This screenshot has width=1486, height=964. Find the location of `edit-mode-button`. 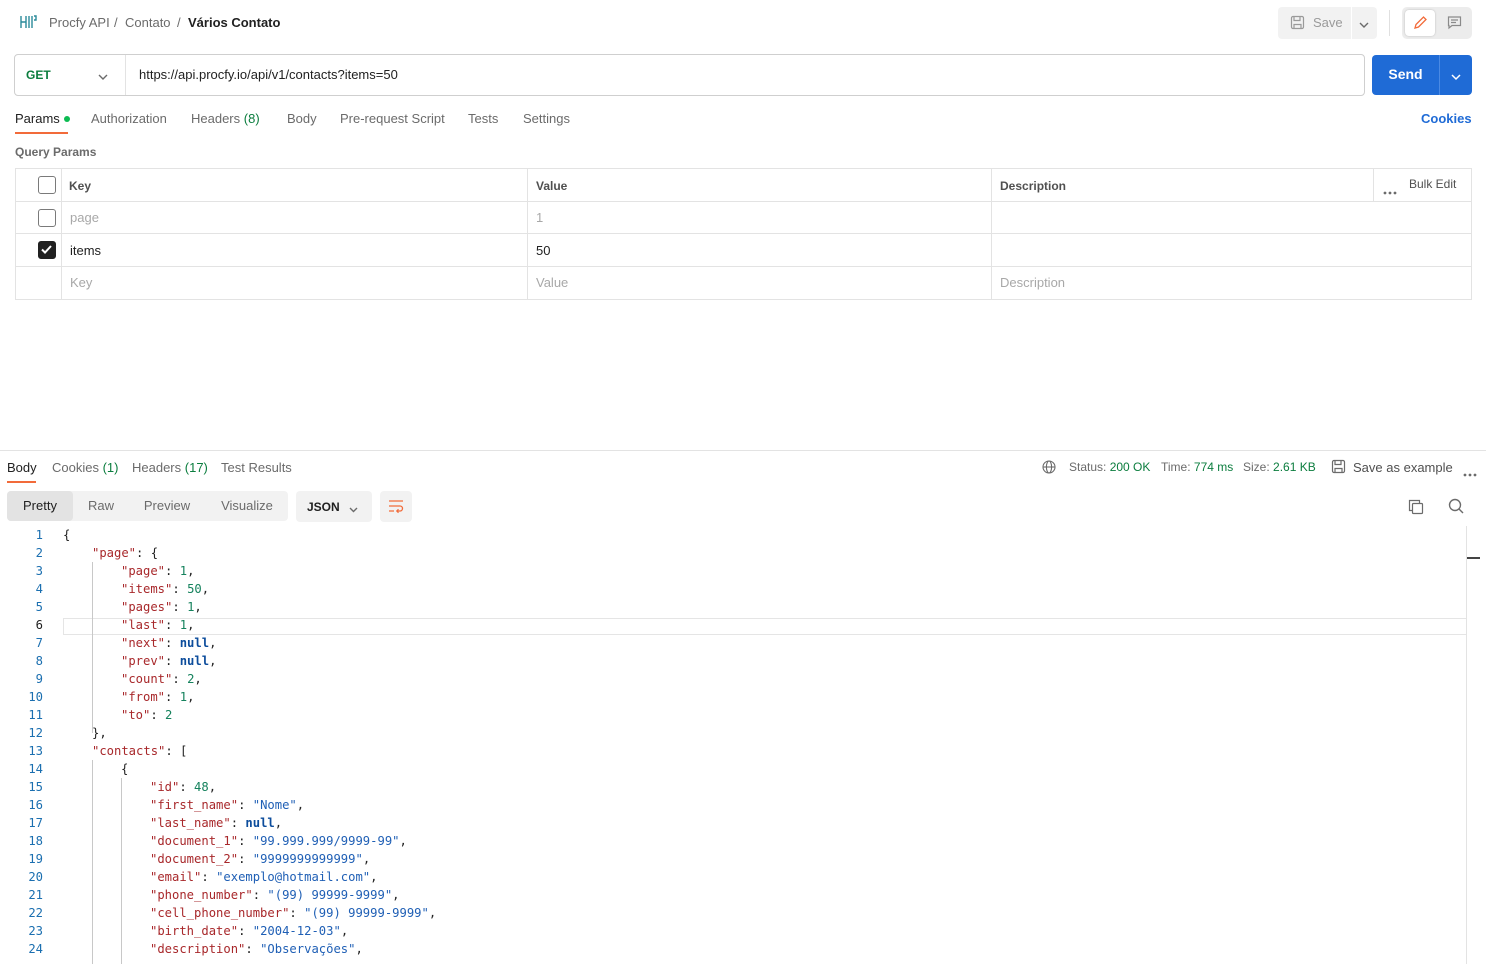

edit-mode-button is located at coordinates (1420, 23).